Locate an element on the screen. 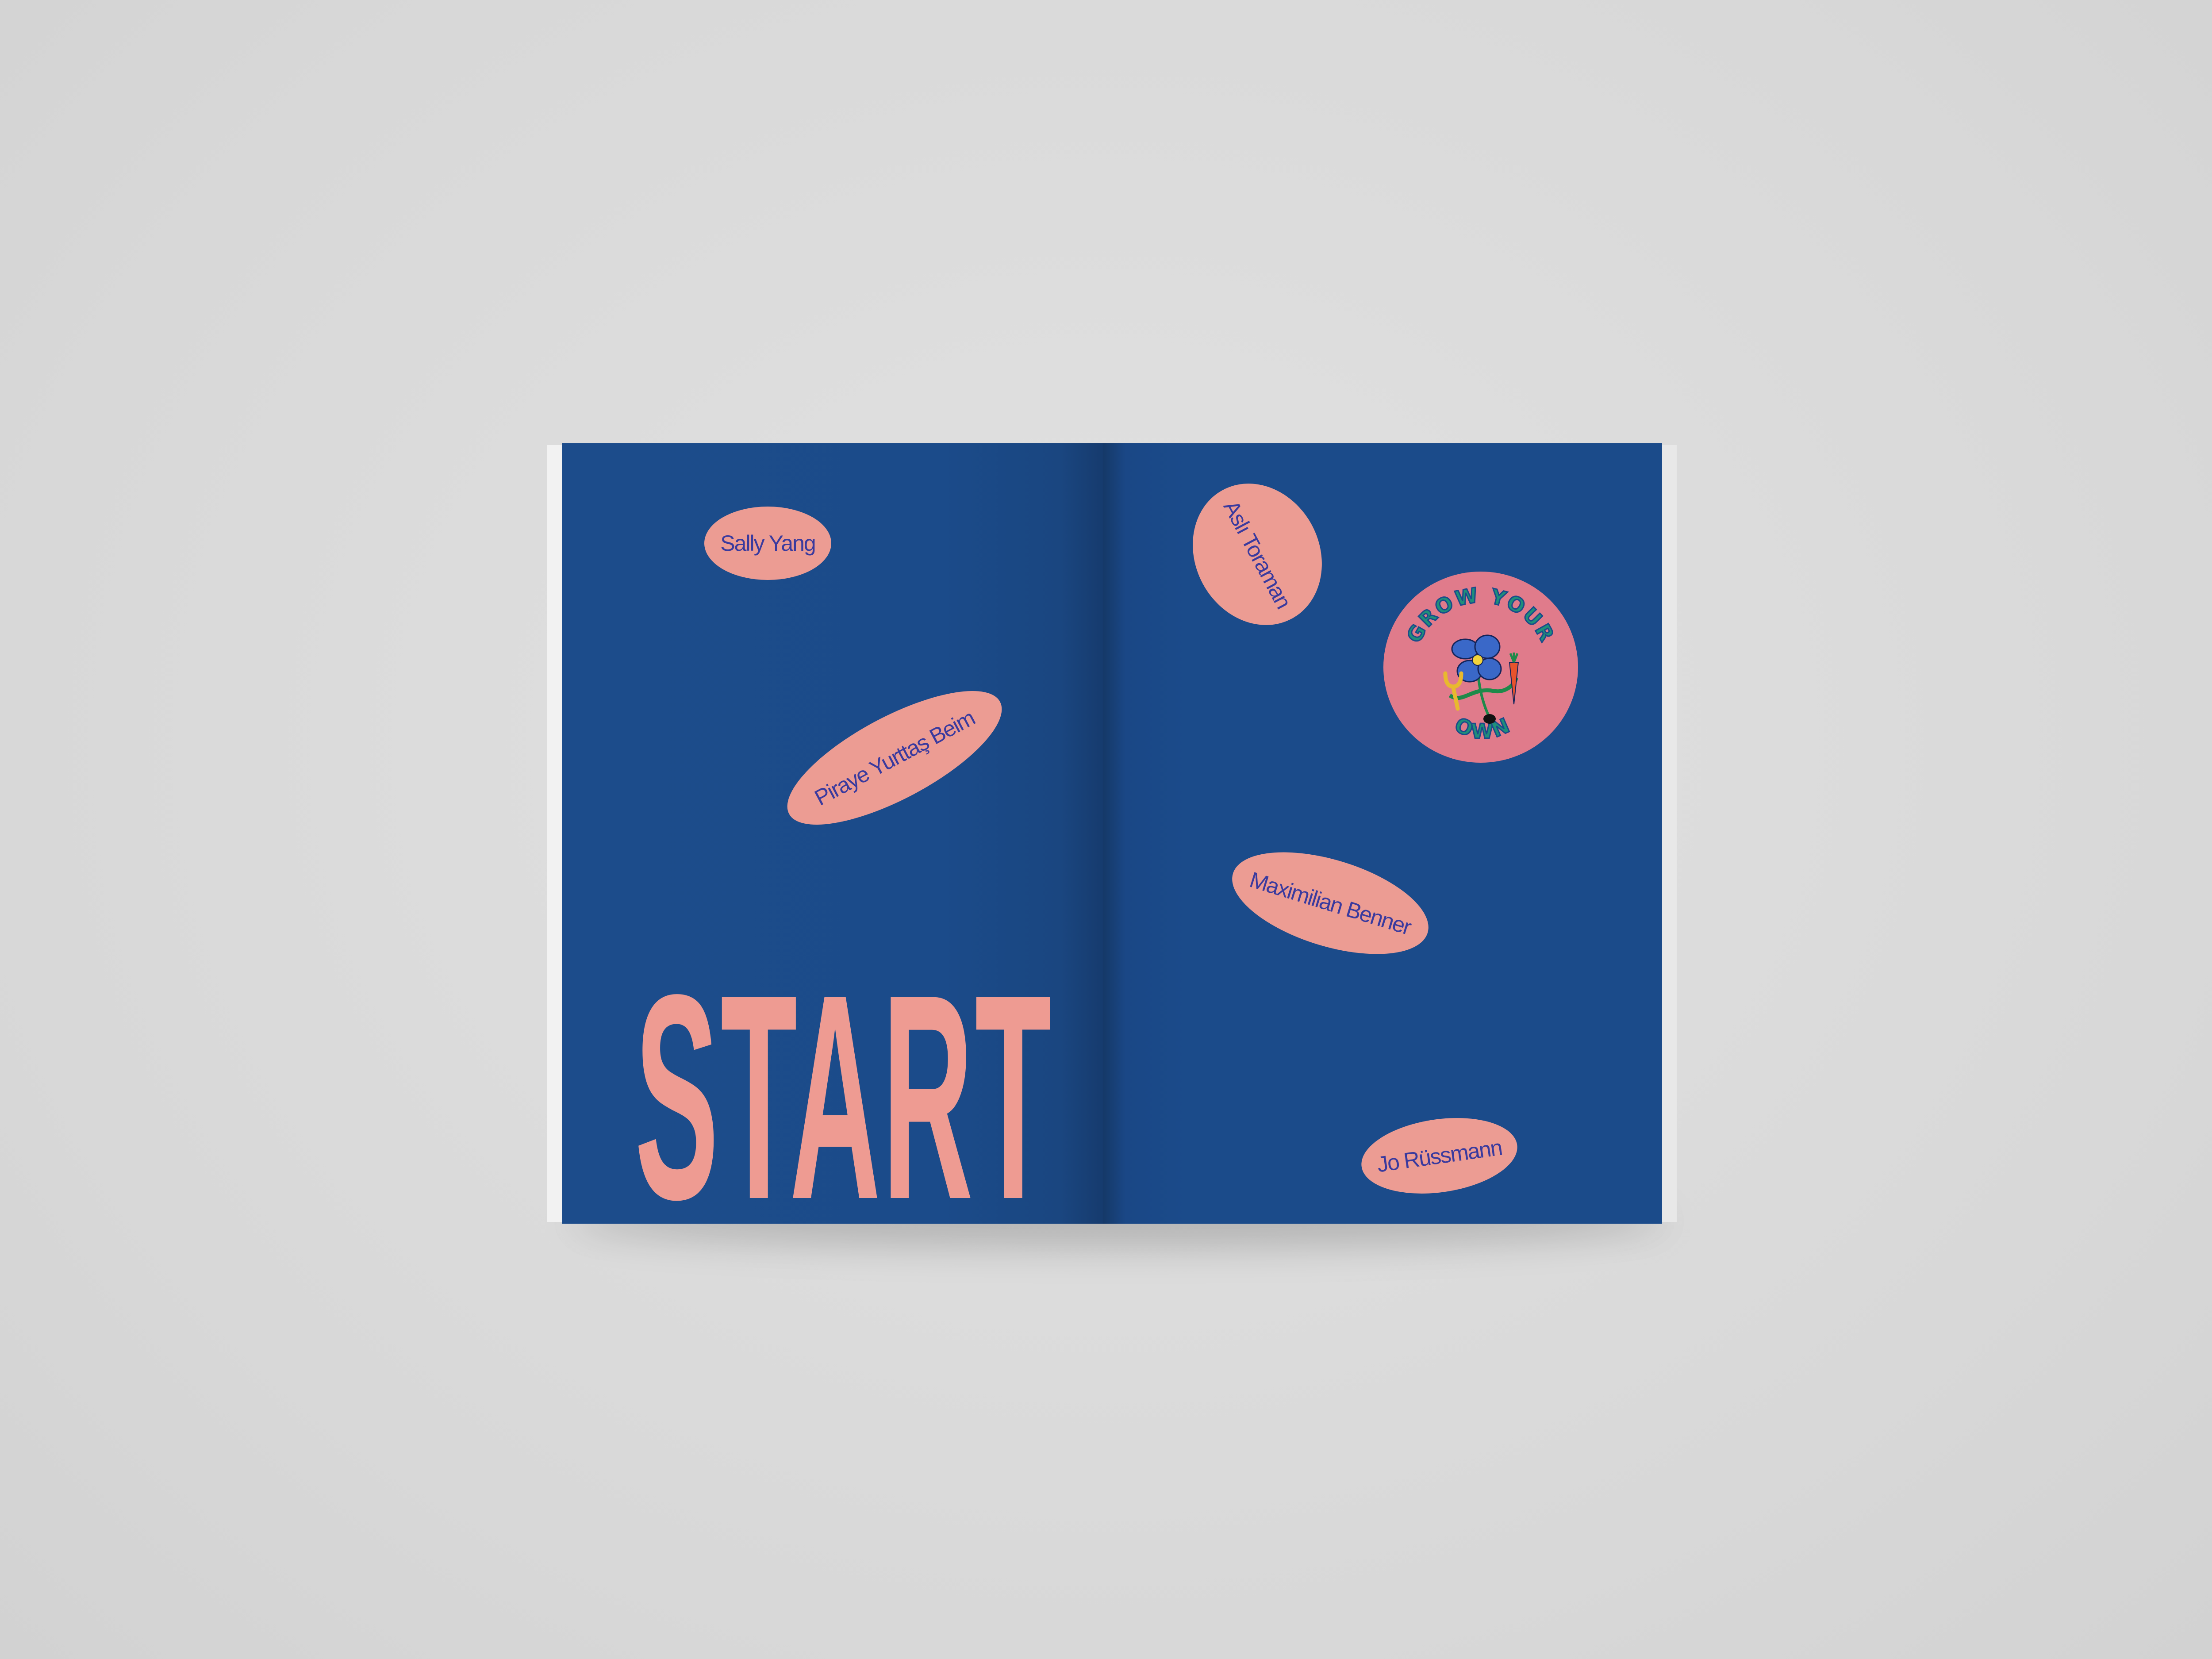  flower-illustration-icon: GROW YOUR OWN is located at coordinates (1480, 663).